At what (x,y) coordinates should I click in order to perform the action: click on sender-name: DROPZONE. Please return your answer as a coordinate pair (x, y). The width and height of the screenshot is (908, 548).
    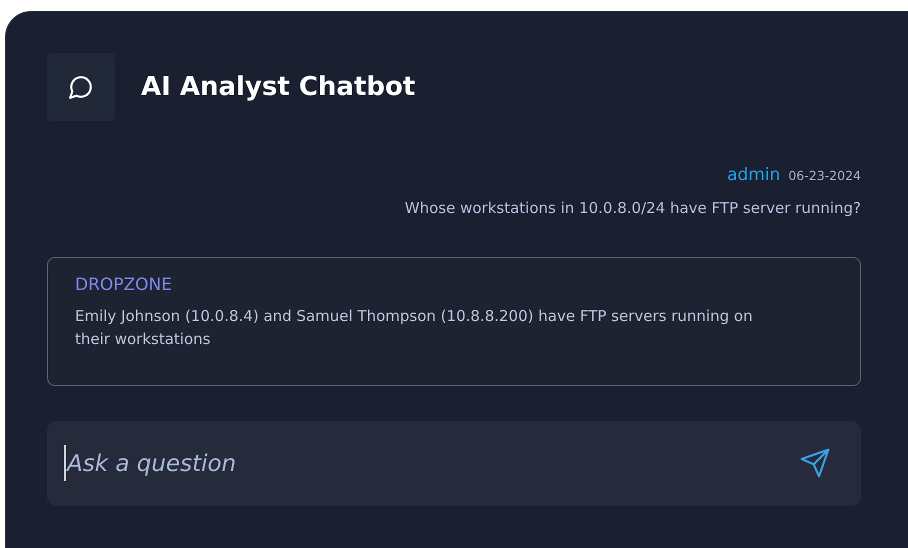
    Looking at the image, I should click on (123, 285).